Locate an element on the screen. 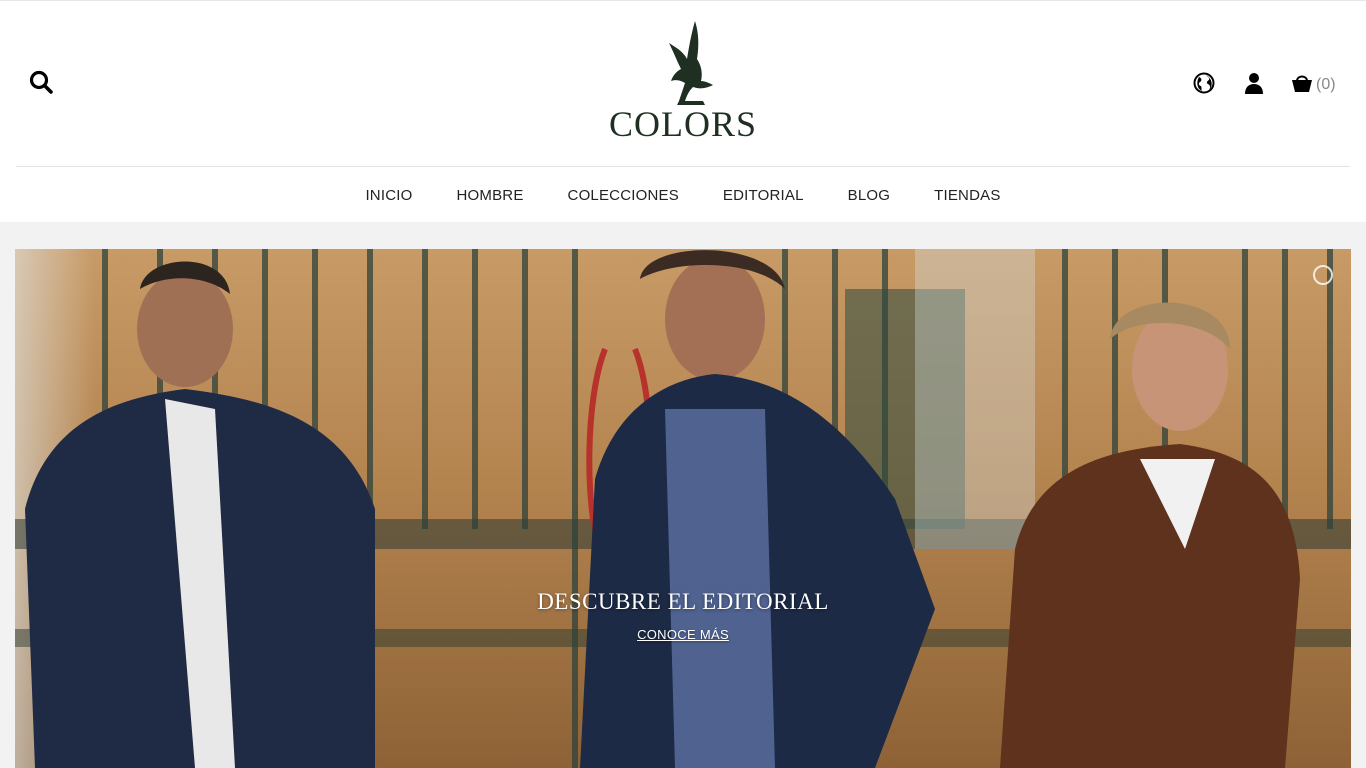 This screenshot has height=768, width=1366. language-button is located at coordinates (1204, 83).